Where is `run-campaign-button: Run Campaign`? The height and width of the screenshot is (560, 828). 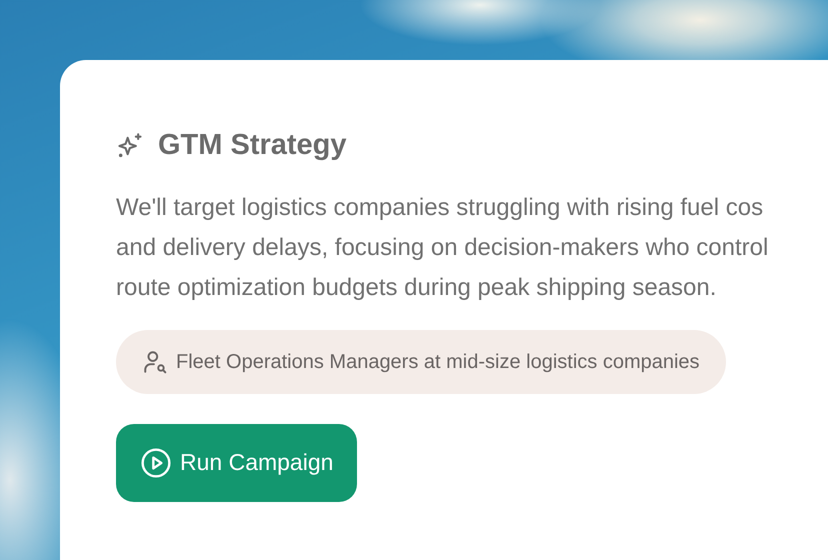 run-campaign-button: Run Campaign is located at coordinates (237, 463).